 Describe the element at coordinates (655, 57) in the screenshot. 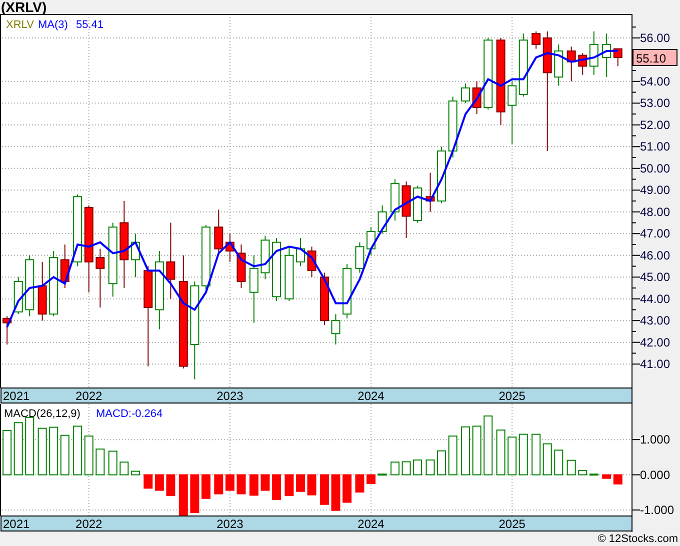

I see `last-price-tag: 55.10` at that location.